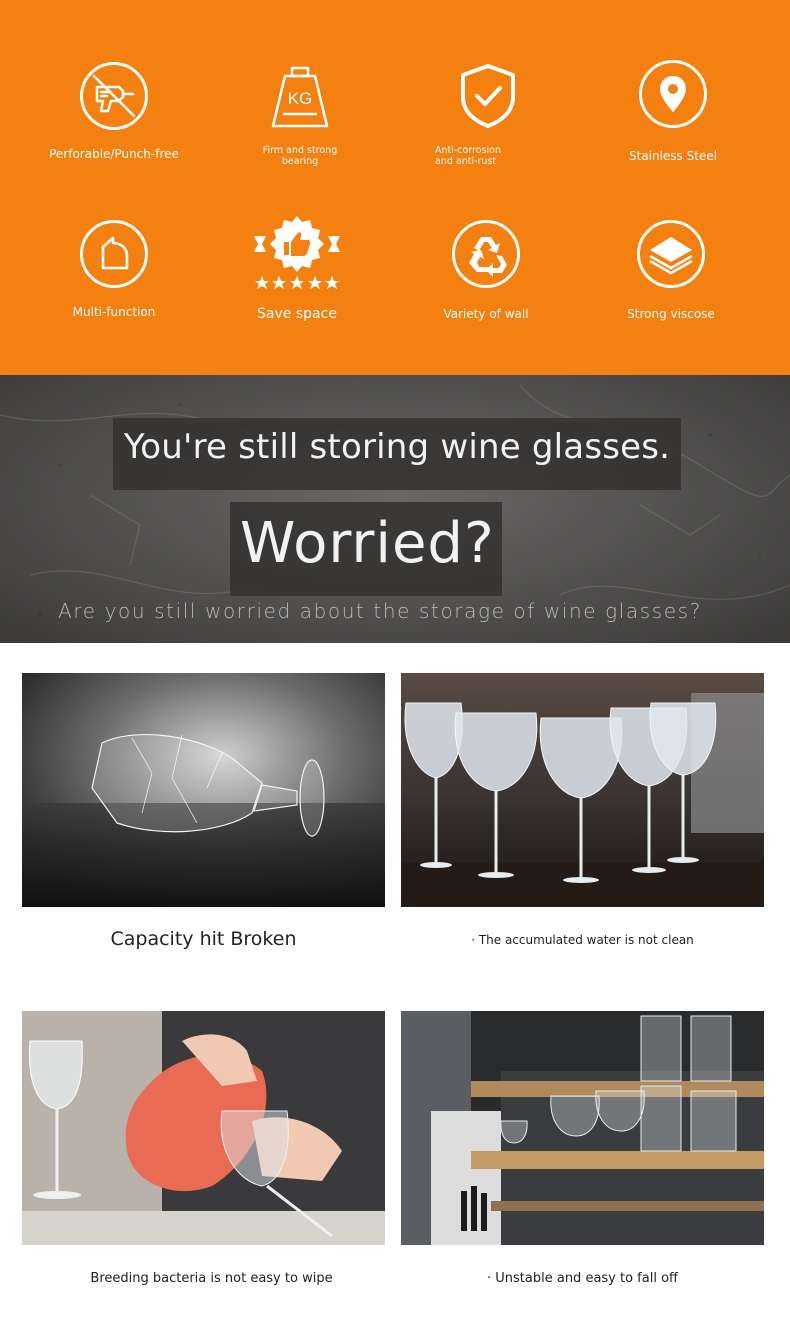 The image size is (790, 1327). I want to click on feature-label: Variety of wall, so click(486, 314).